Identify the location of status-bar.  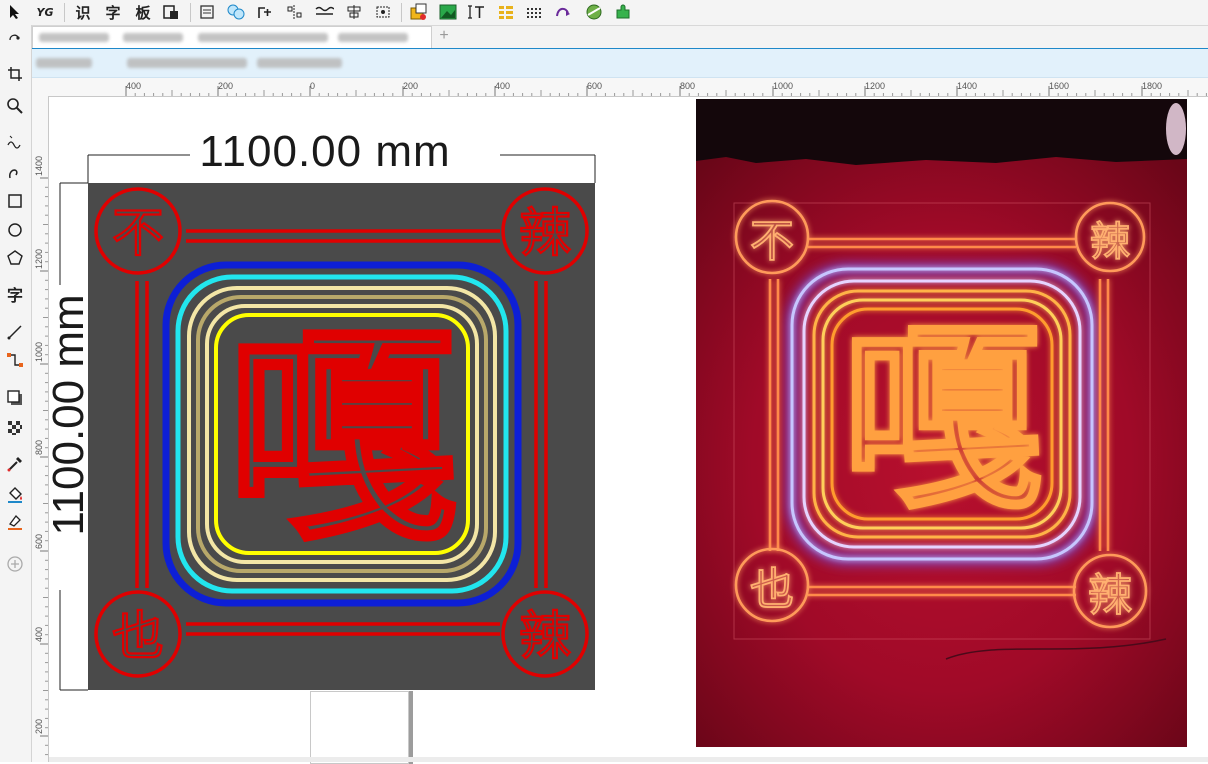
(628, 759).